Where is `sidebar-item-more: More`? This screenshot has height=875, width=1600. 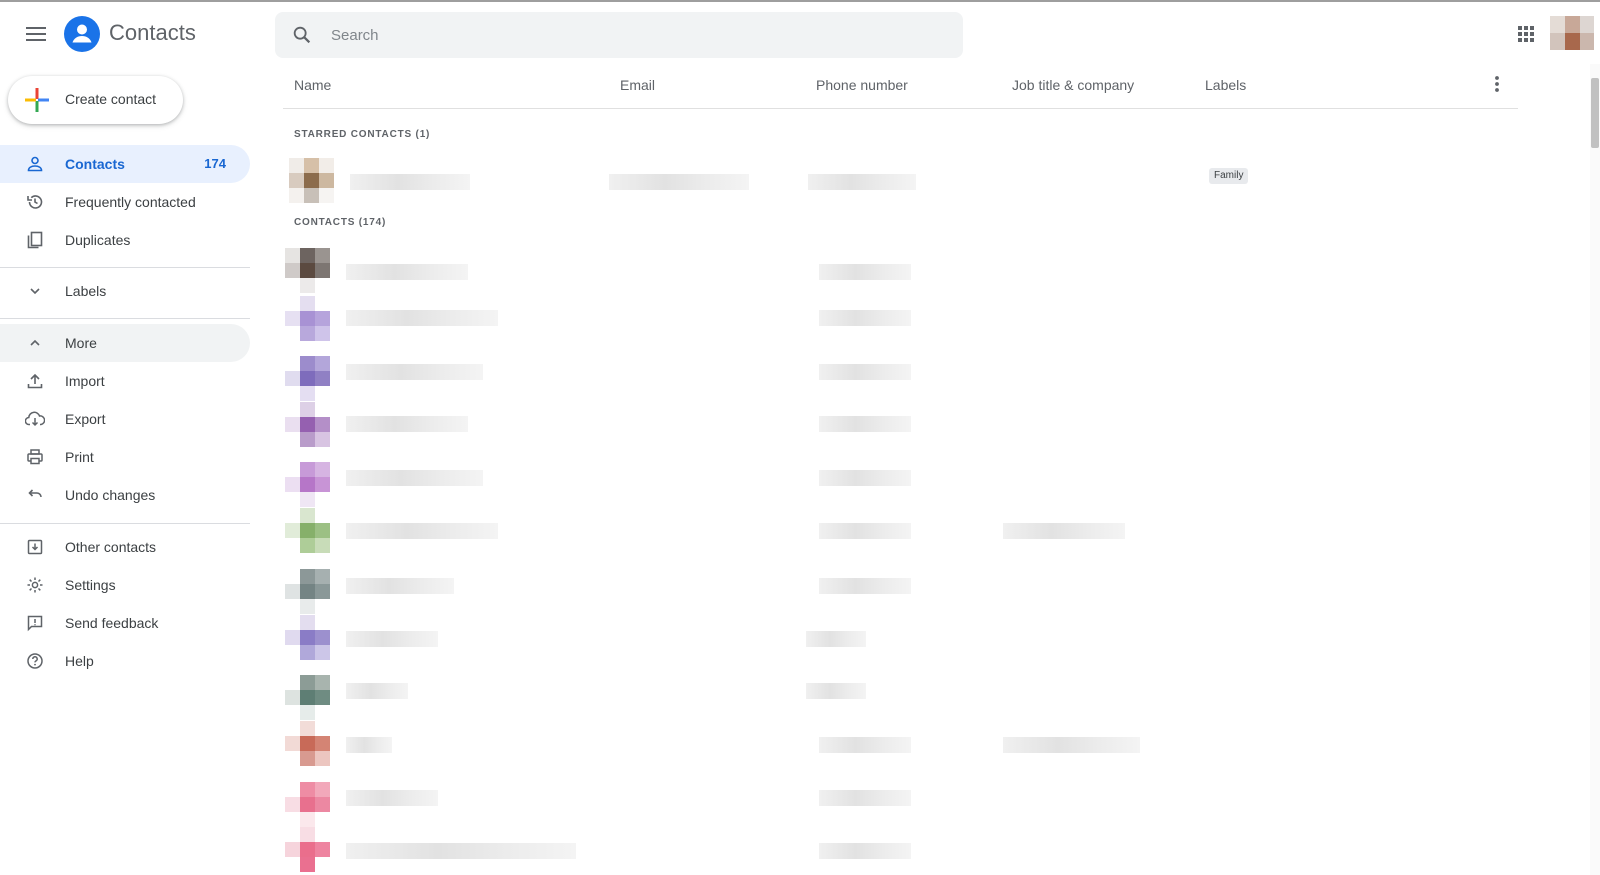 sidebar-item-more: More is located at coordinates (125, 343).